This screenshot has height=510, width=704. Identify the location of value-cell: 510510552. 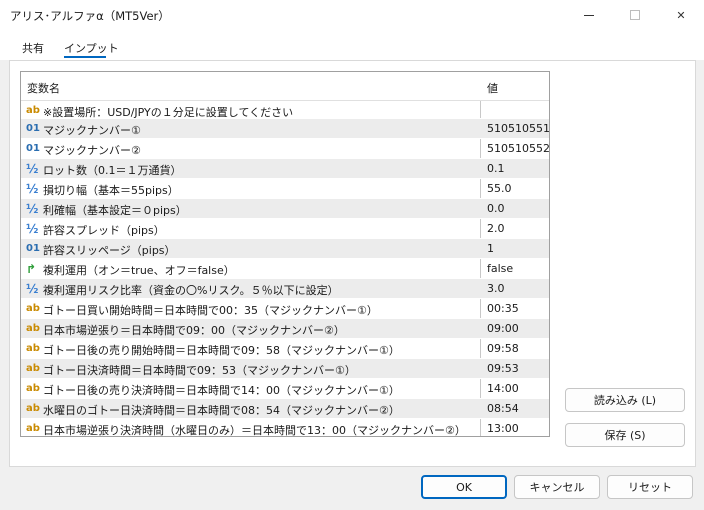
(518, 148).